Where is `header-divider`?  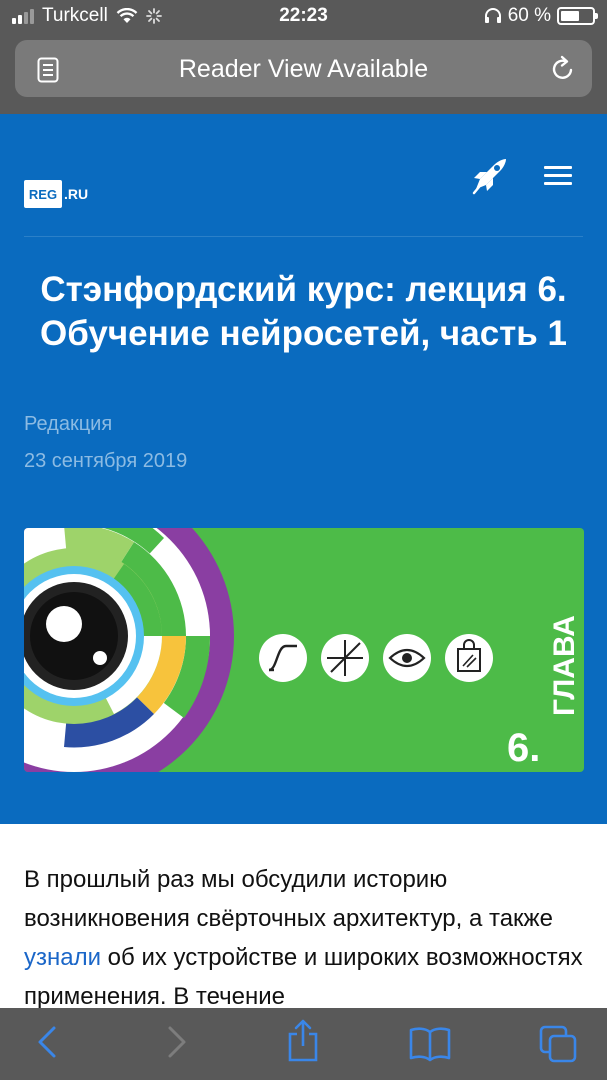 header-divider is located at coordinates (303, 236).